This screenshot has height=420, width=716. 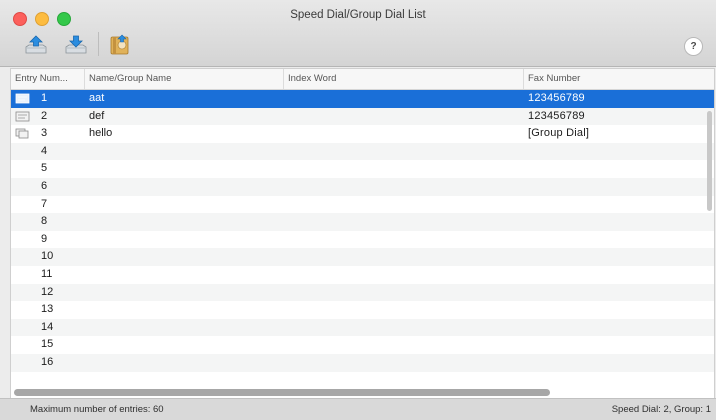 What do you see at coordinates (47, 362) in the screenshot?
I see `entry-number-cell: 16` at bounding box center [47, 362].